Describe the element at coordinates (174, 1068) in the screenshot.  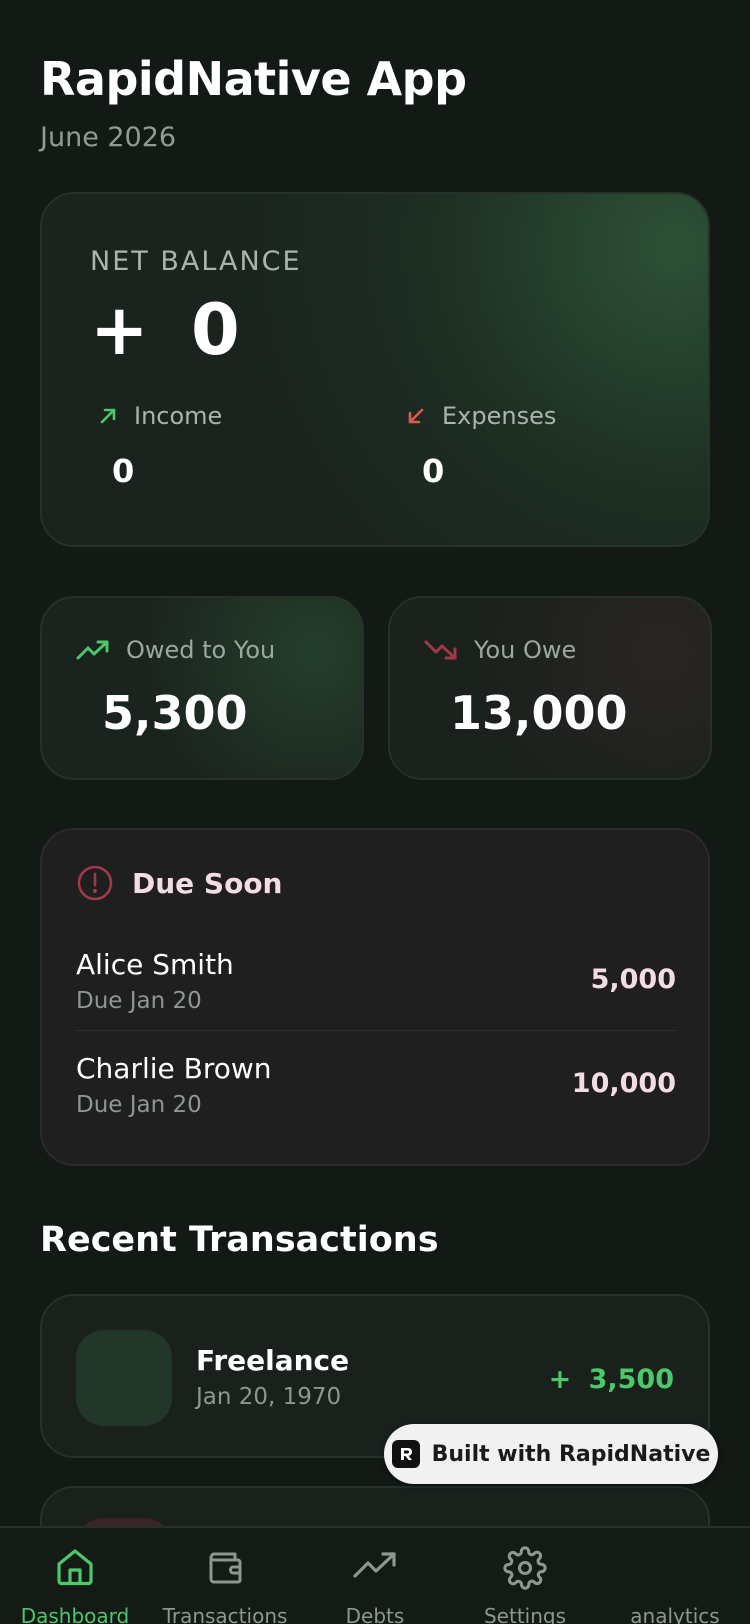
I see `due-item-name: Charlie Brown` at that location.